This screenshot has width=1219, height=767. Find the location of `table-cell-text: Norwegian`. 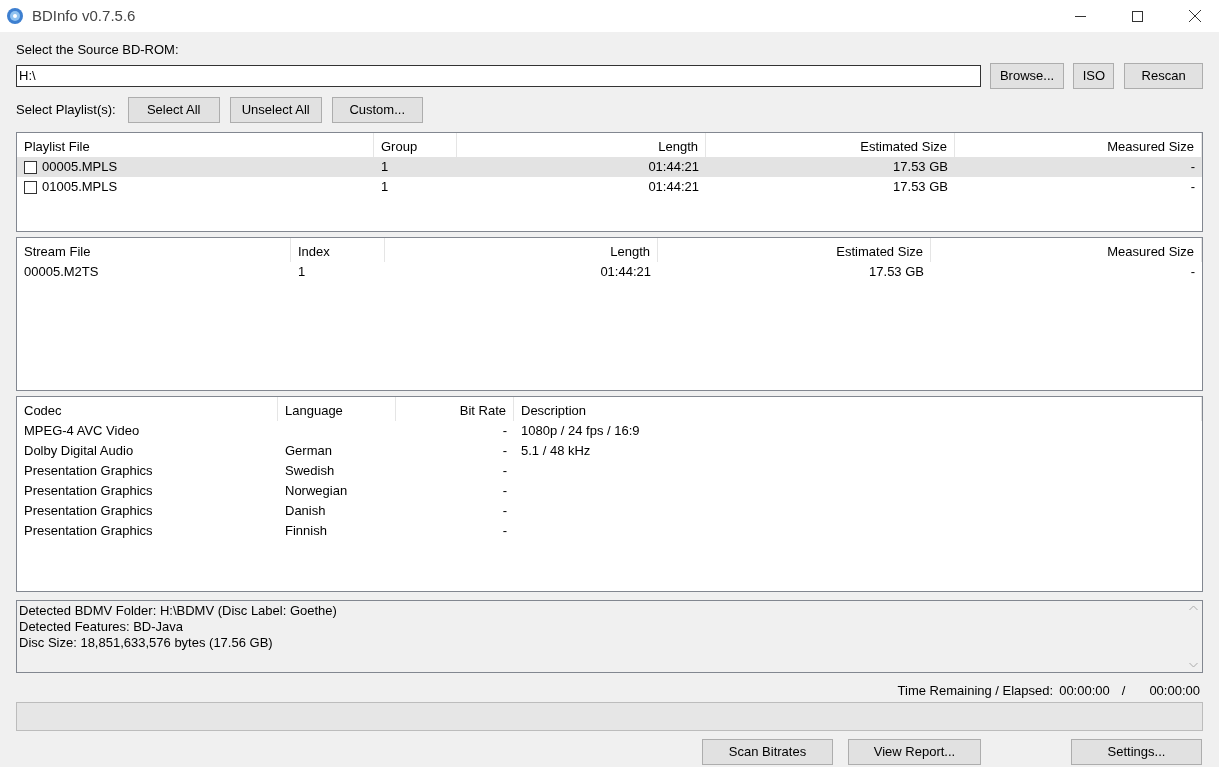

table-cell-text: Norwegian is located at coordinates (316, 491).